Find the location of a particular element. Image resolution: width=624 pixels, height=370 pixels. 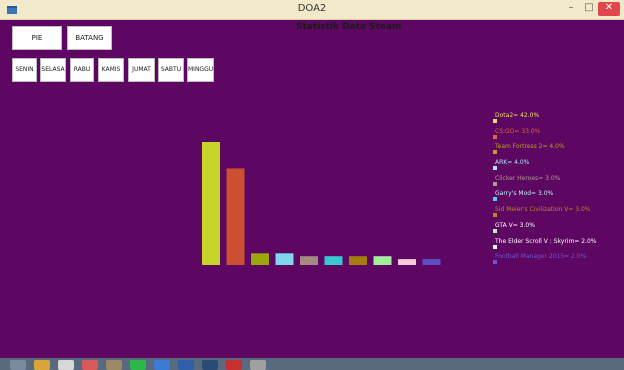

legend-item: Sid Meier's Civilization V= 3.0% is located at coordinates (556, 214).